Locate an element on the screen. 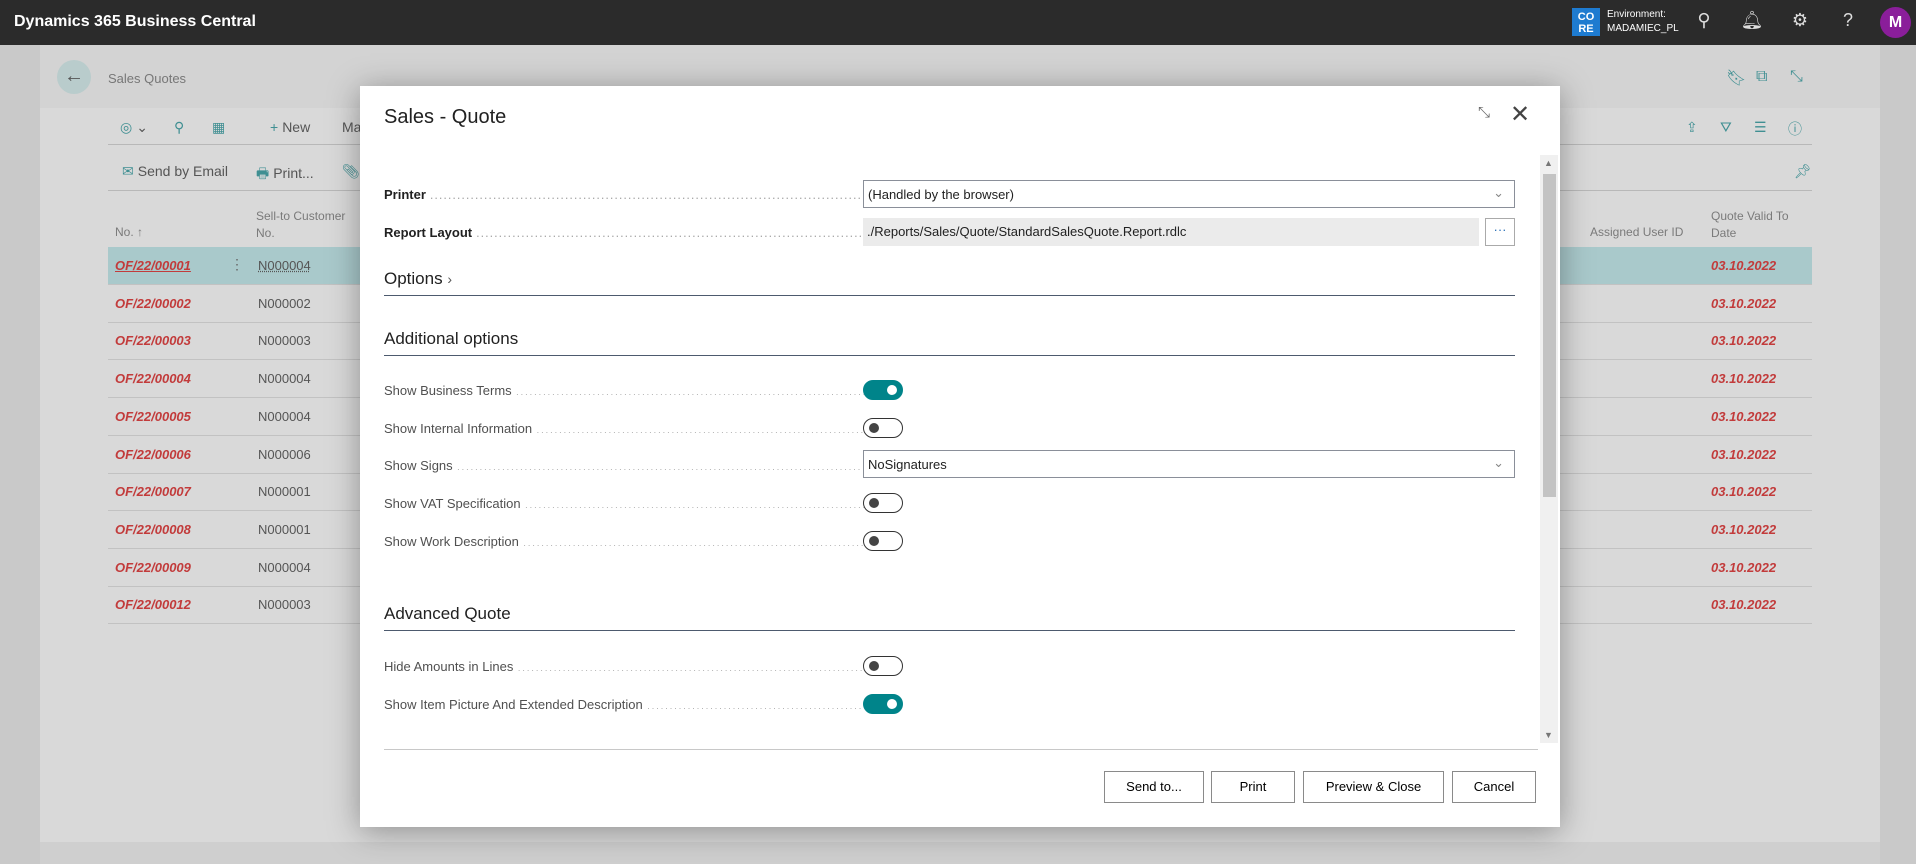  info-icon: ⓘ is located at coordinates (1797, 129).